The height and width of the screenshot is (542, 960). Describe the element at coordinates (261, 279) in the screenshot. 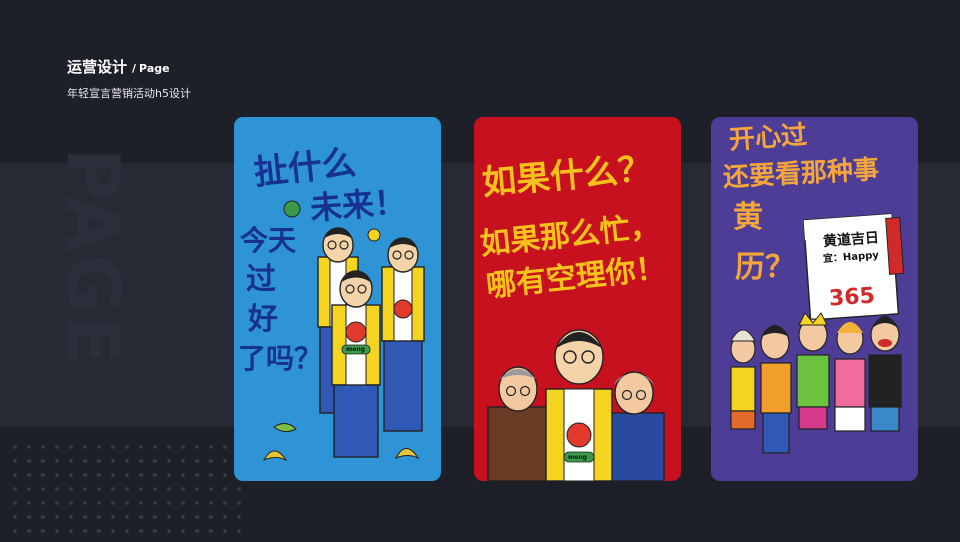

I see `poster-line: 过` at that location.